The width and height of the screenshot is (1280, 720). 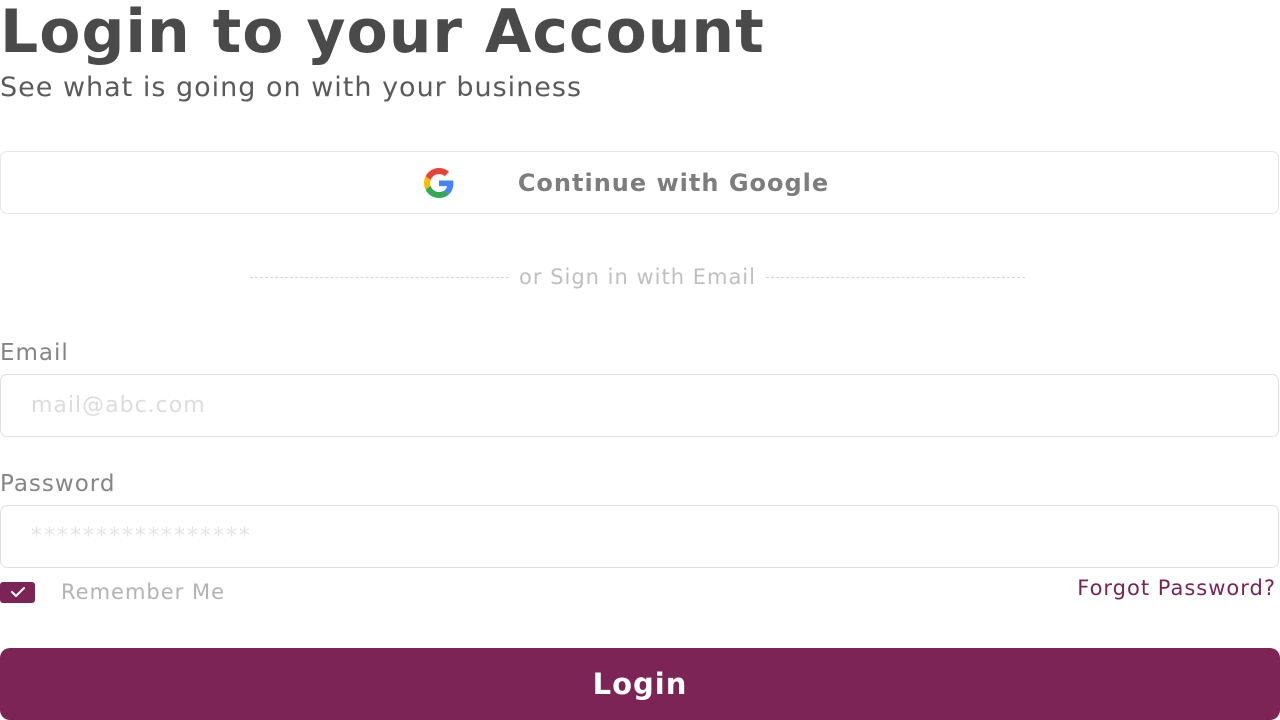 What do you see at coordinates (1176, 588) in the screenshot?
I see `forgot-password-link: Forgot Password?` at bounding box center [1176, 588].